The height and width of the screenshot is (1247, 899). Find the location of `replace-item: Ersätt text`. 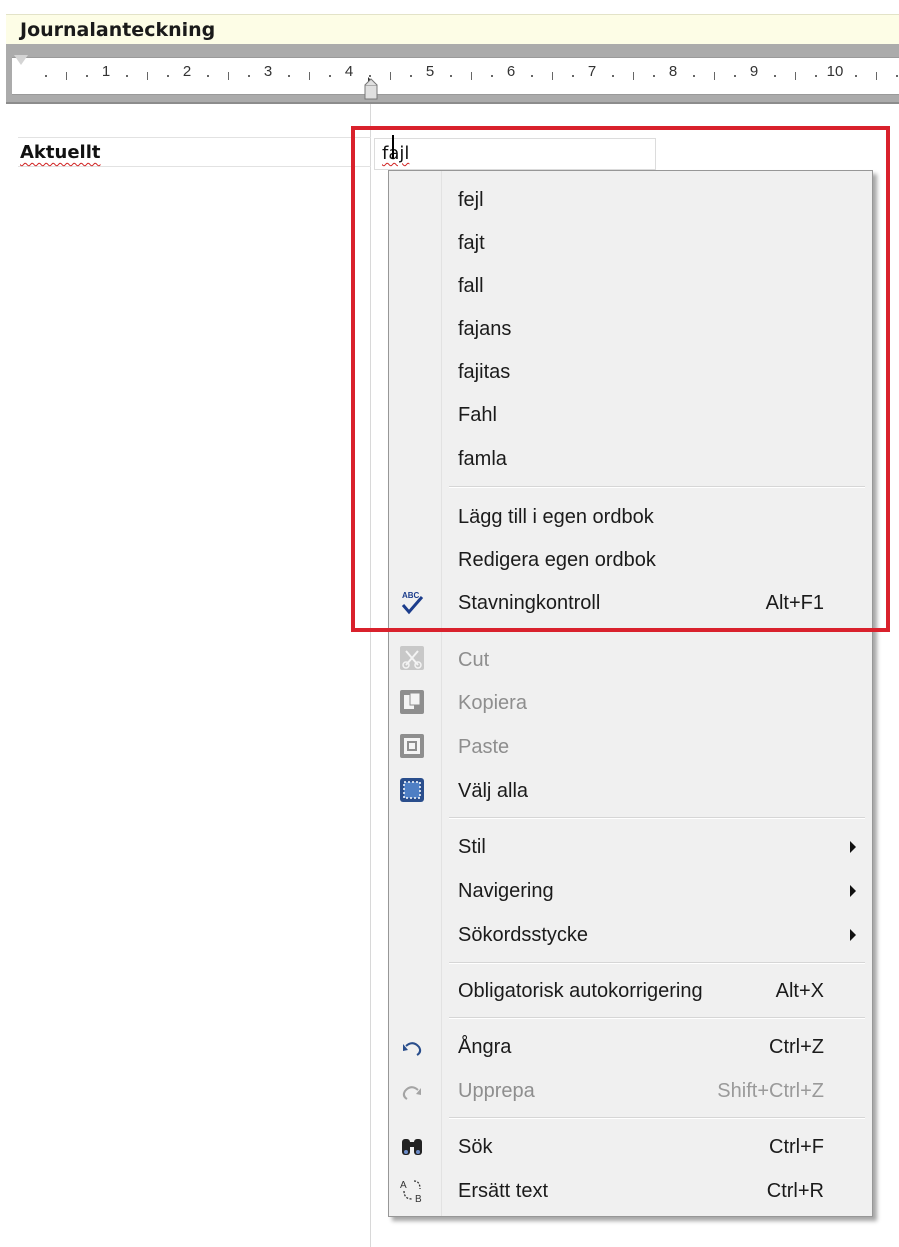

replace-item: Ersätt text is located at coordinates (503, 1191).